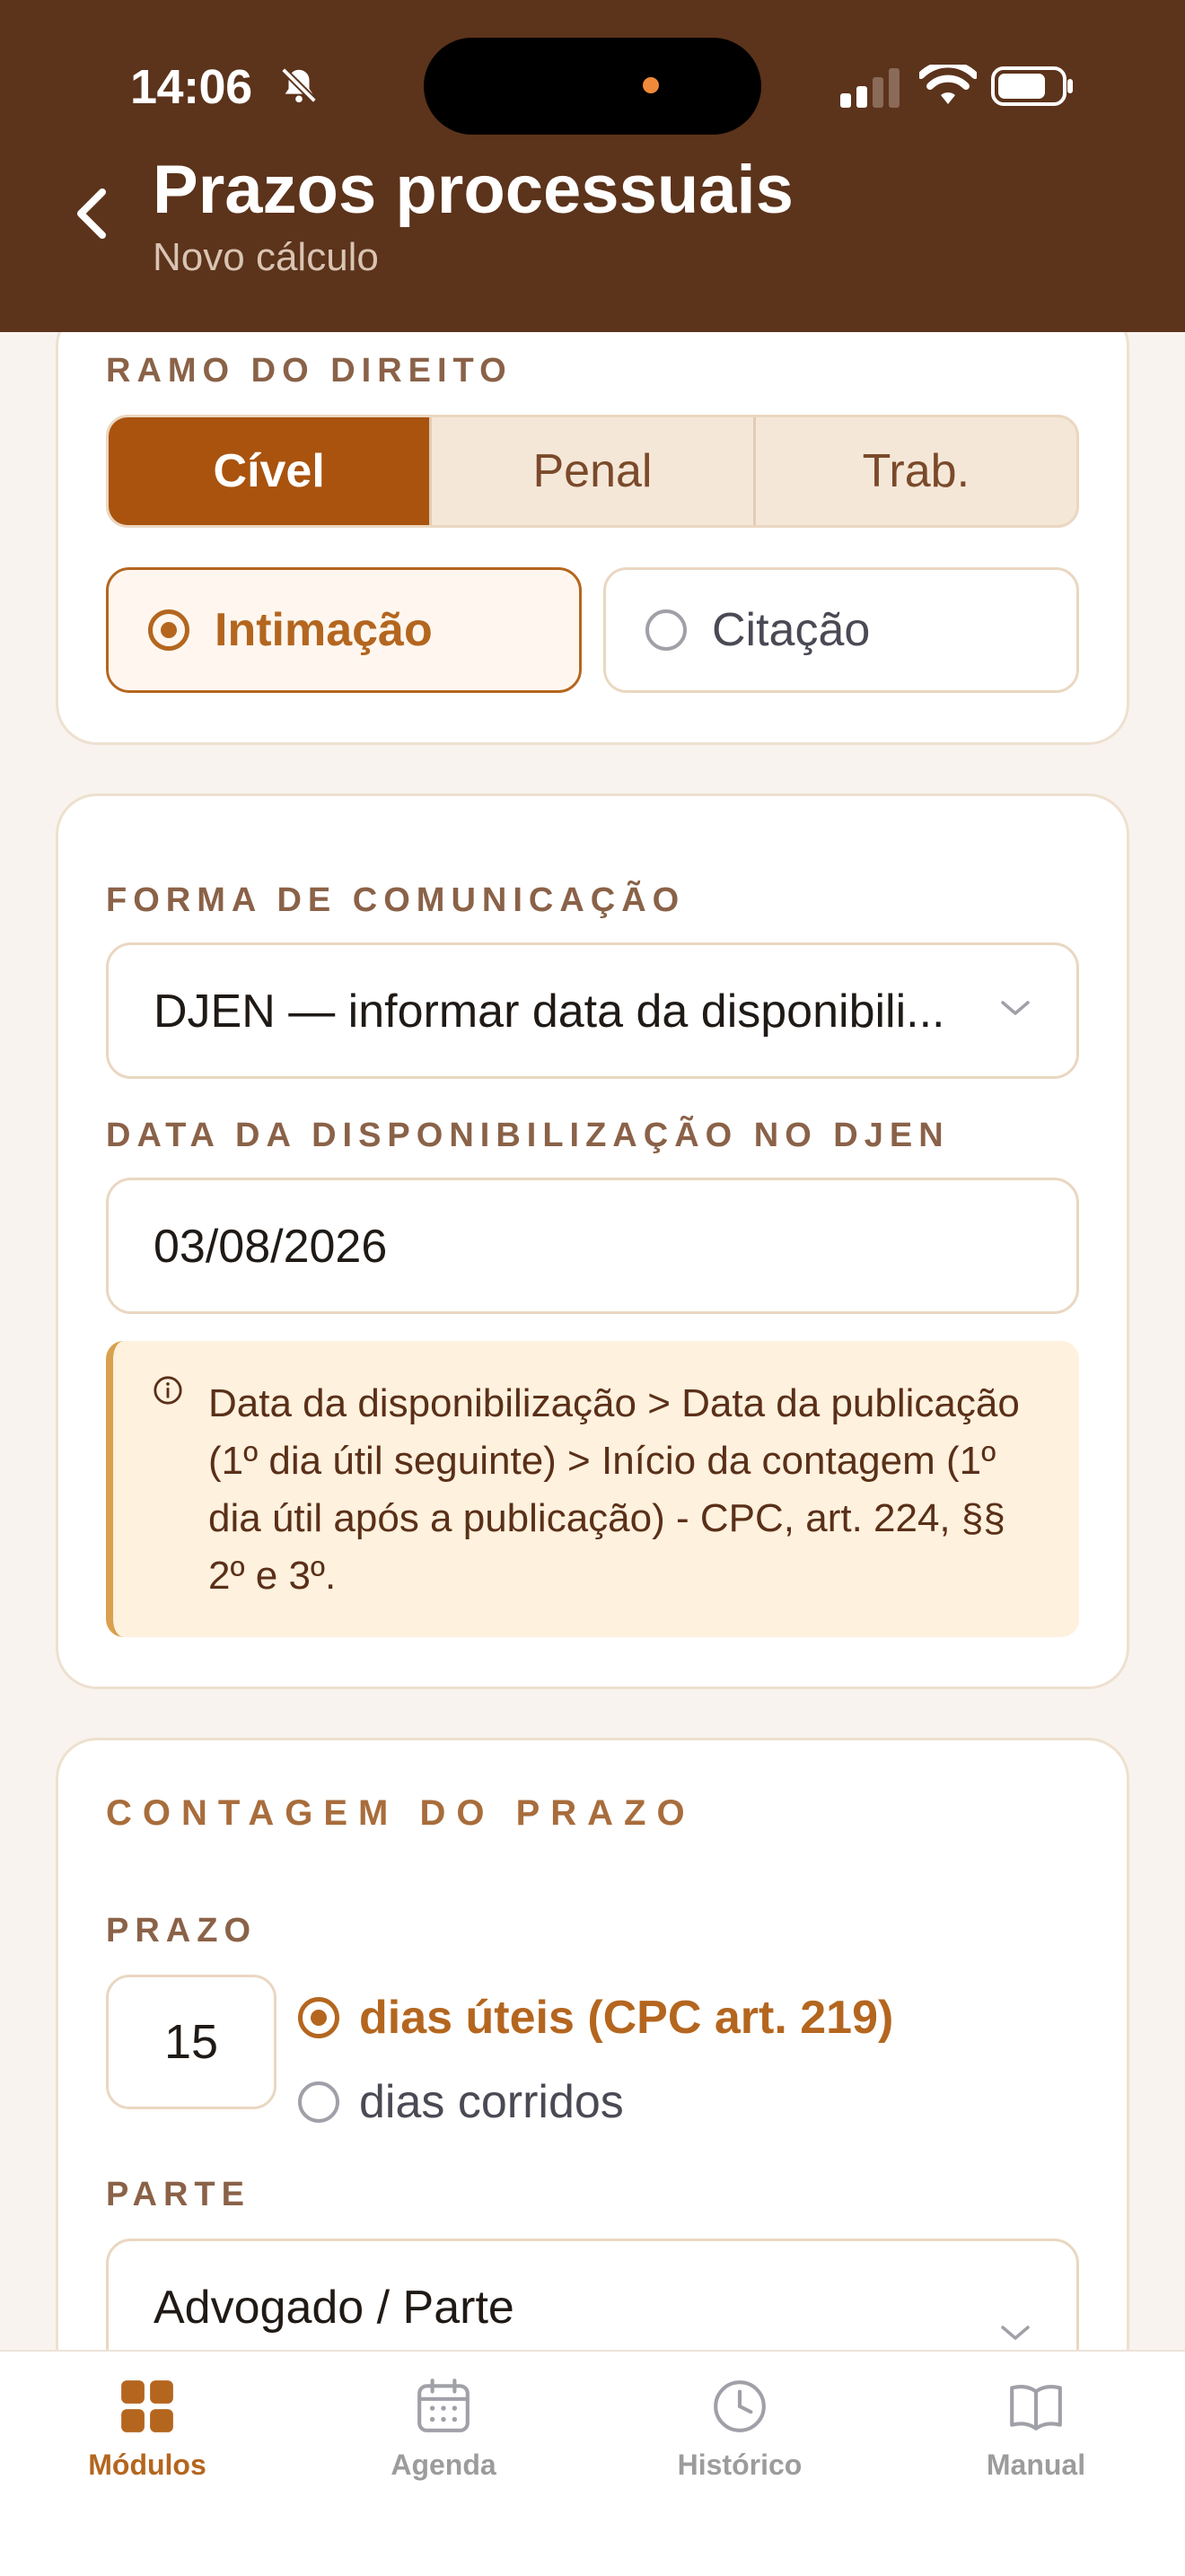 The height and width of the screenshot is (2576, 1185). Describe the element at coordinates (626, 2018) in the screenshot. I see `option-dias-uteis-label: dias úteis (CPC art. 219)` at that location.